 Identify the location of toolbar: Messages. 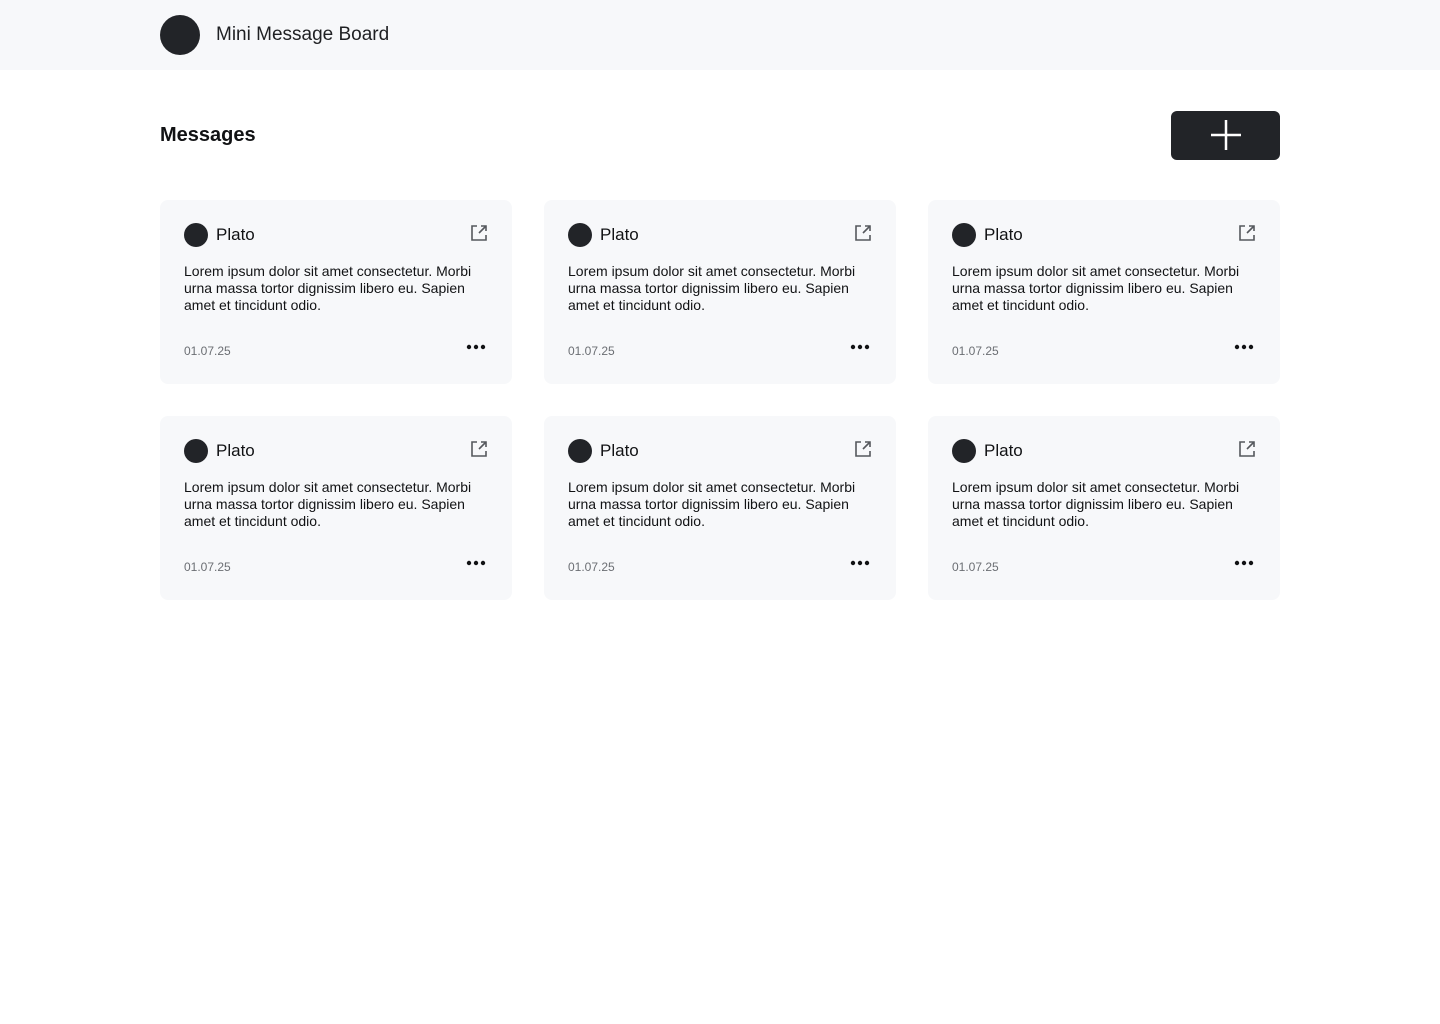
(720, 135).